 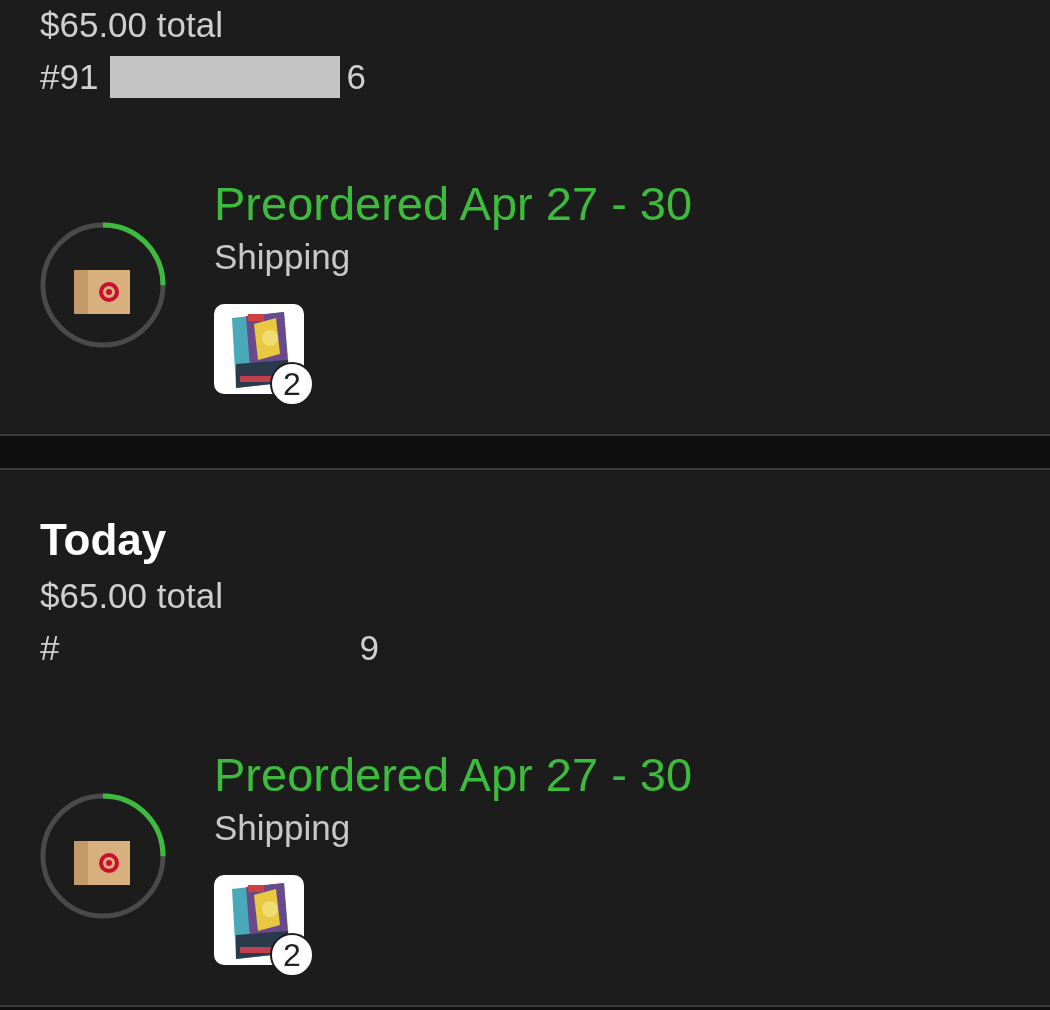 What do you see at coordinates (369, 648) in the screenshot?
I see `order-number: 9` at bounding box center [369, 648].